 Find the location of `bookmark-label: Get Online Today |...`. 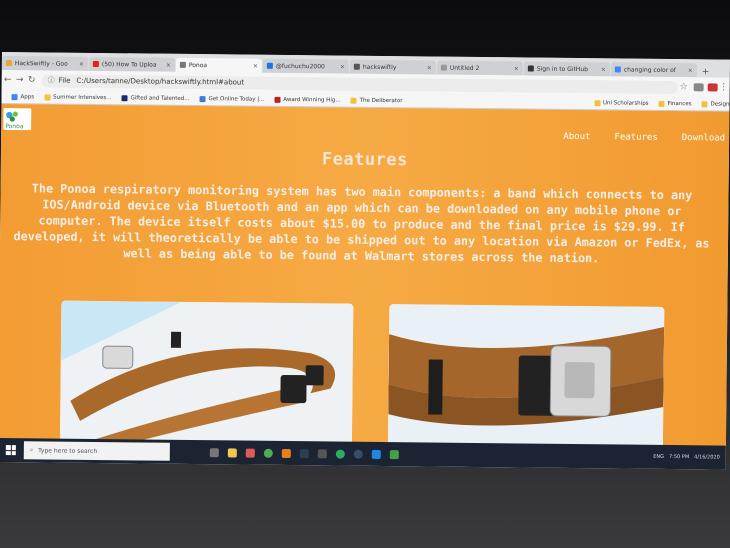

bookmark-label: Get Online Today |... is located at coordinates (236, 99).